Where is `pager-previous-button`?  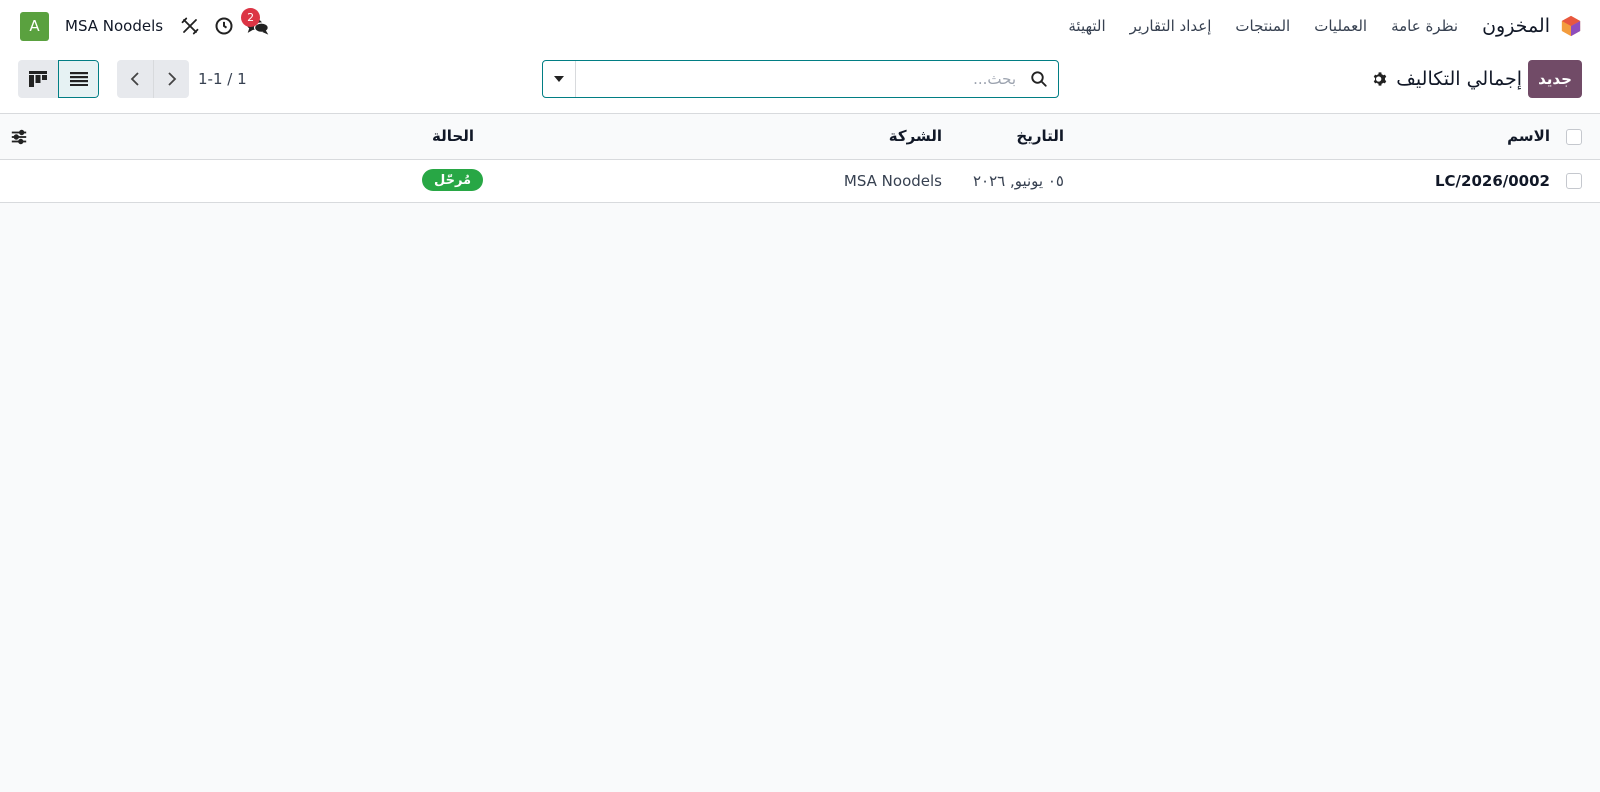
pager-previous-button is located at coordinates (135, 79).